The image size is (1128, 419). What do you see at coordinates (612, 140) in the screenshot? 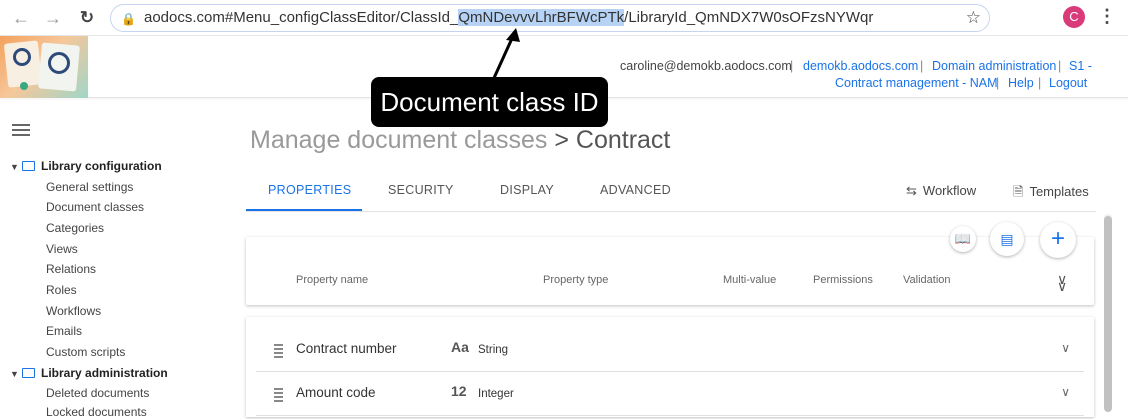
I see `page-title-class: > Contract` at bounding box center [612, 140].